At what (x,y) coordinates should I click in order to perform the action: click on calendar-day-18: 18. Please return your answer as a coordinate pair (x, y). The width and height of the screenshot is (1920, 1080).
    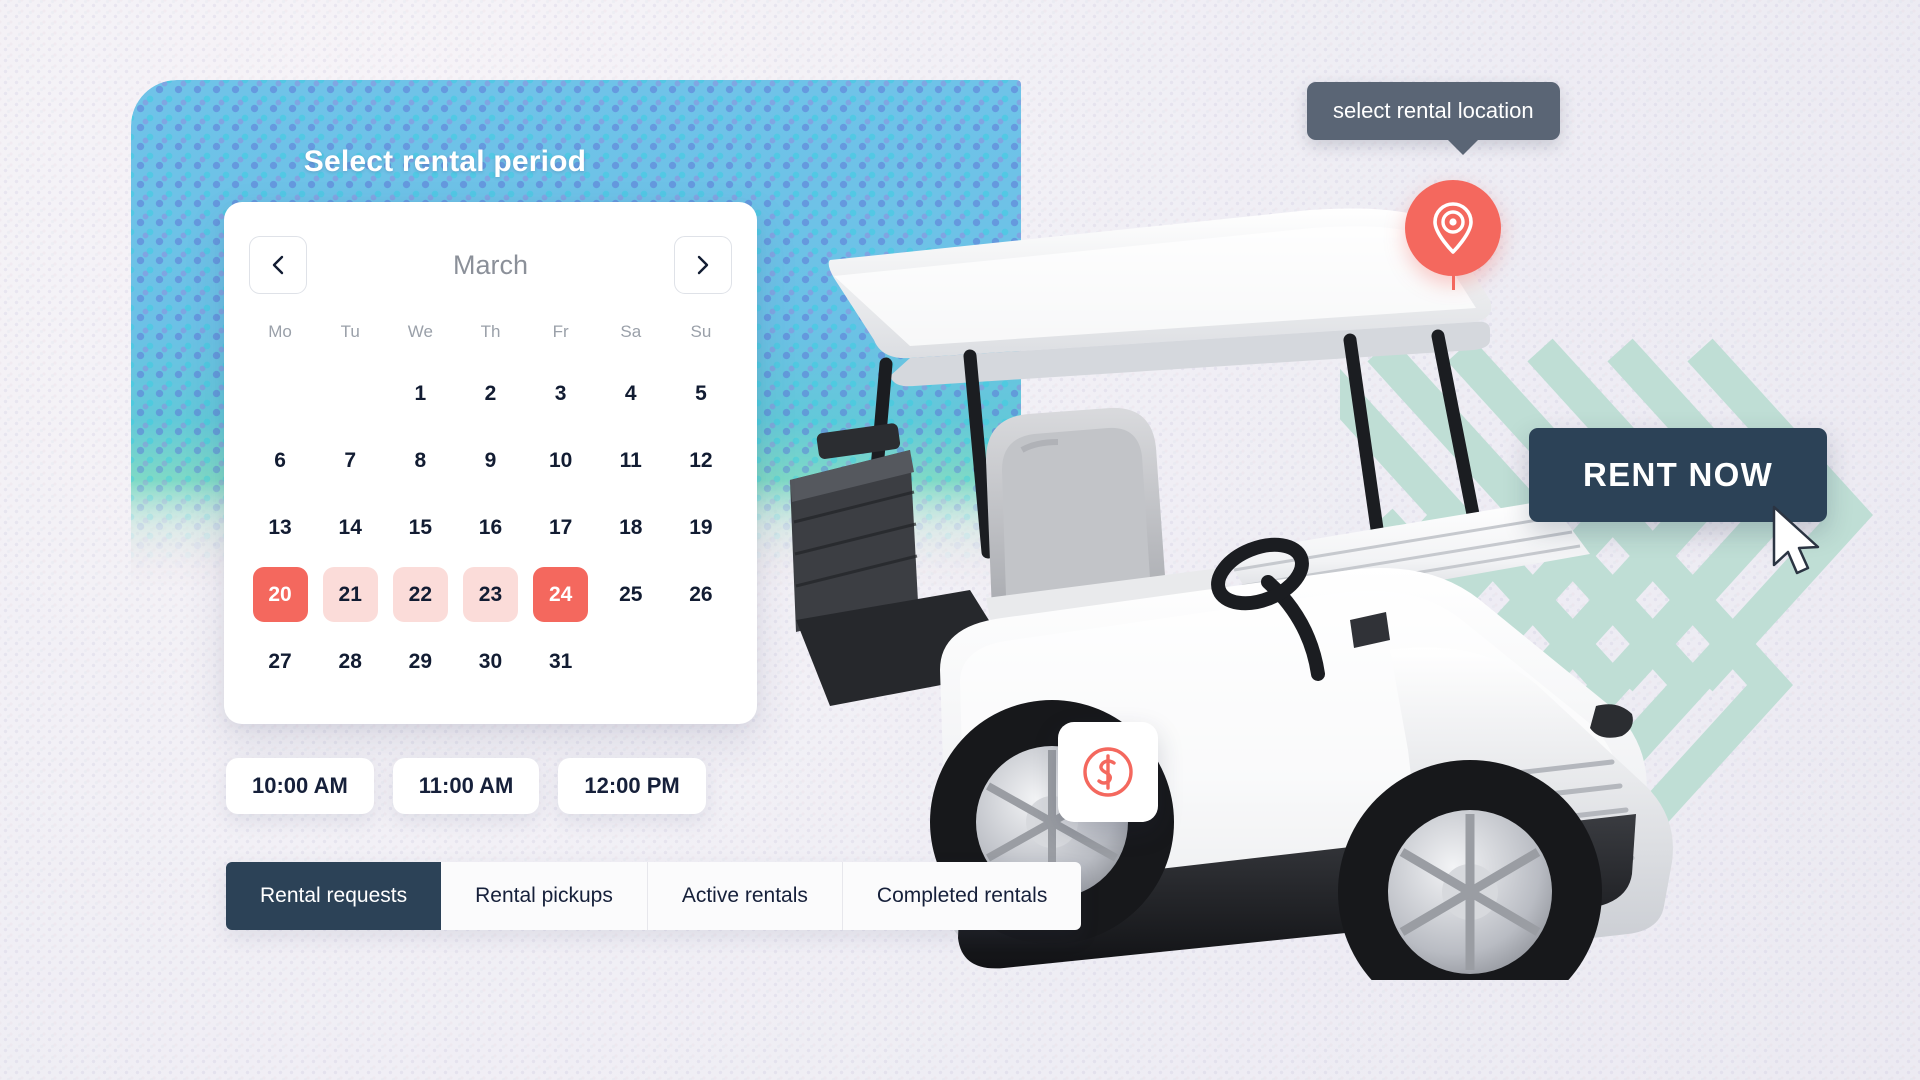
    Looking at the image, I should click on (631, 527).